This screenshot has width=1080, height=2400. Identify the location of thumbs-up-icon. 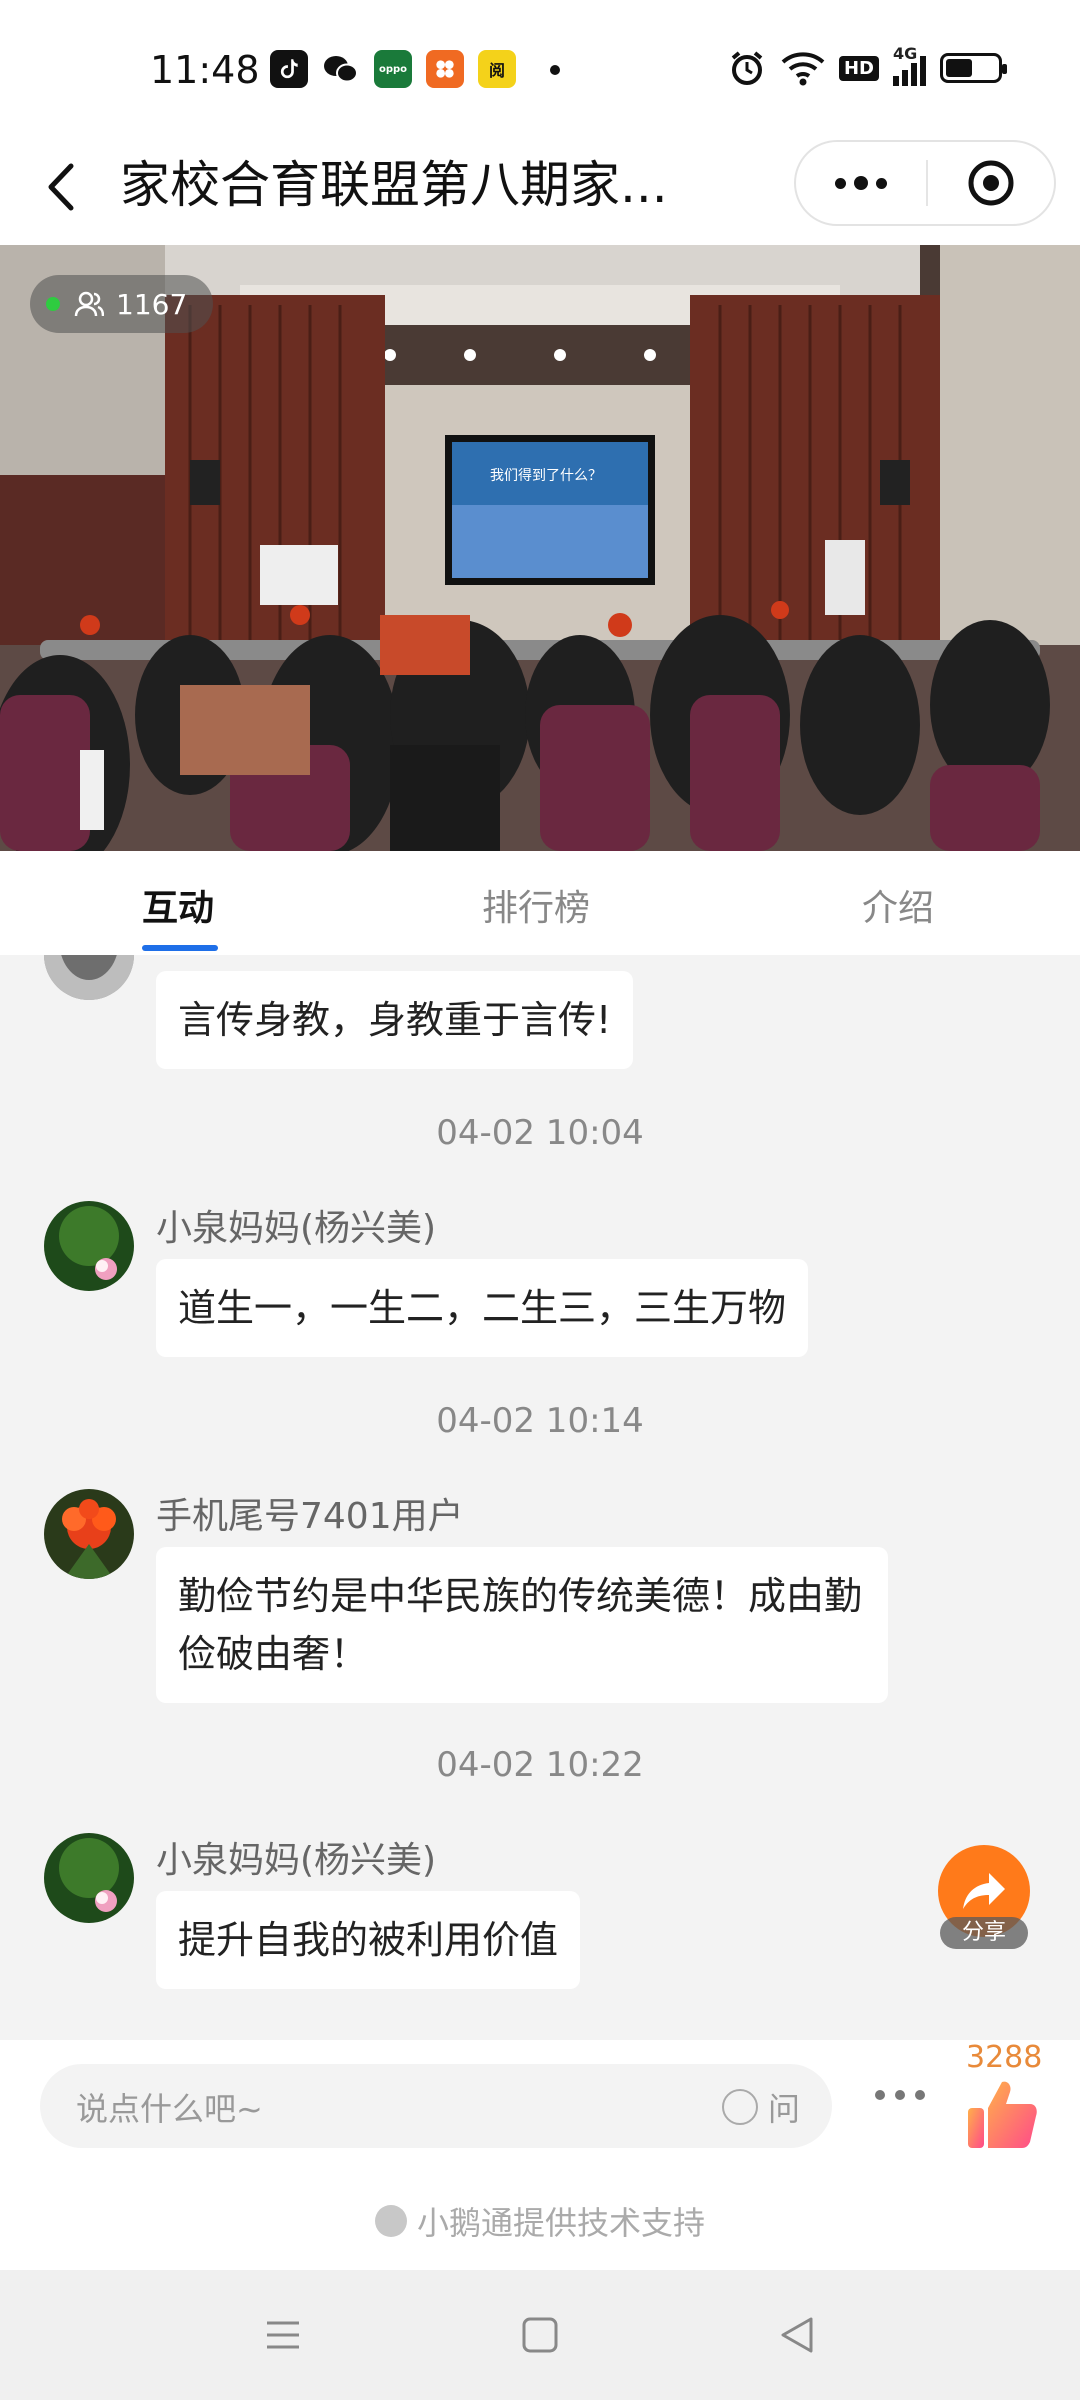
(1002, 2114).